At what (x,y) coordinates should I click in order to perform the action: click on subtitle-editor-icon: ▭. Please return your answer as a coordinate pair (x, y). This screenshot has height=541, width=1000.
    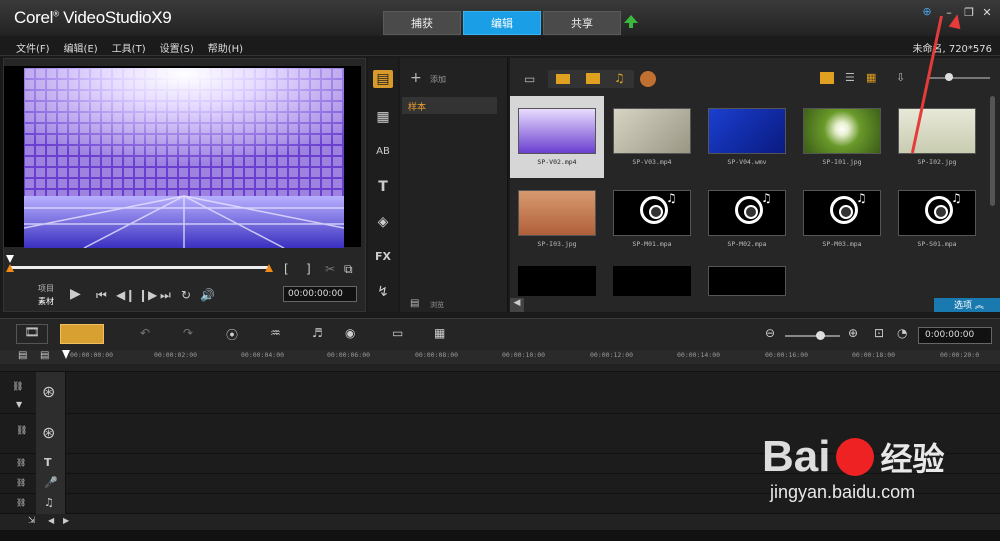
    Looking at the image, I should click on (397, 333).